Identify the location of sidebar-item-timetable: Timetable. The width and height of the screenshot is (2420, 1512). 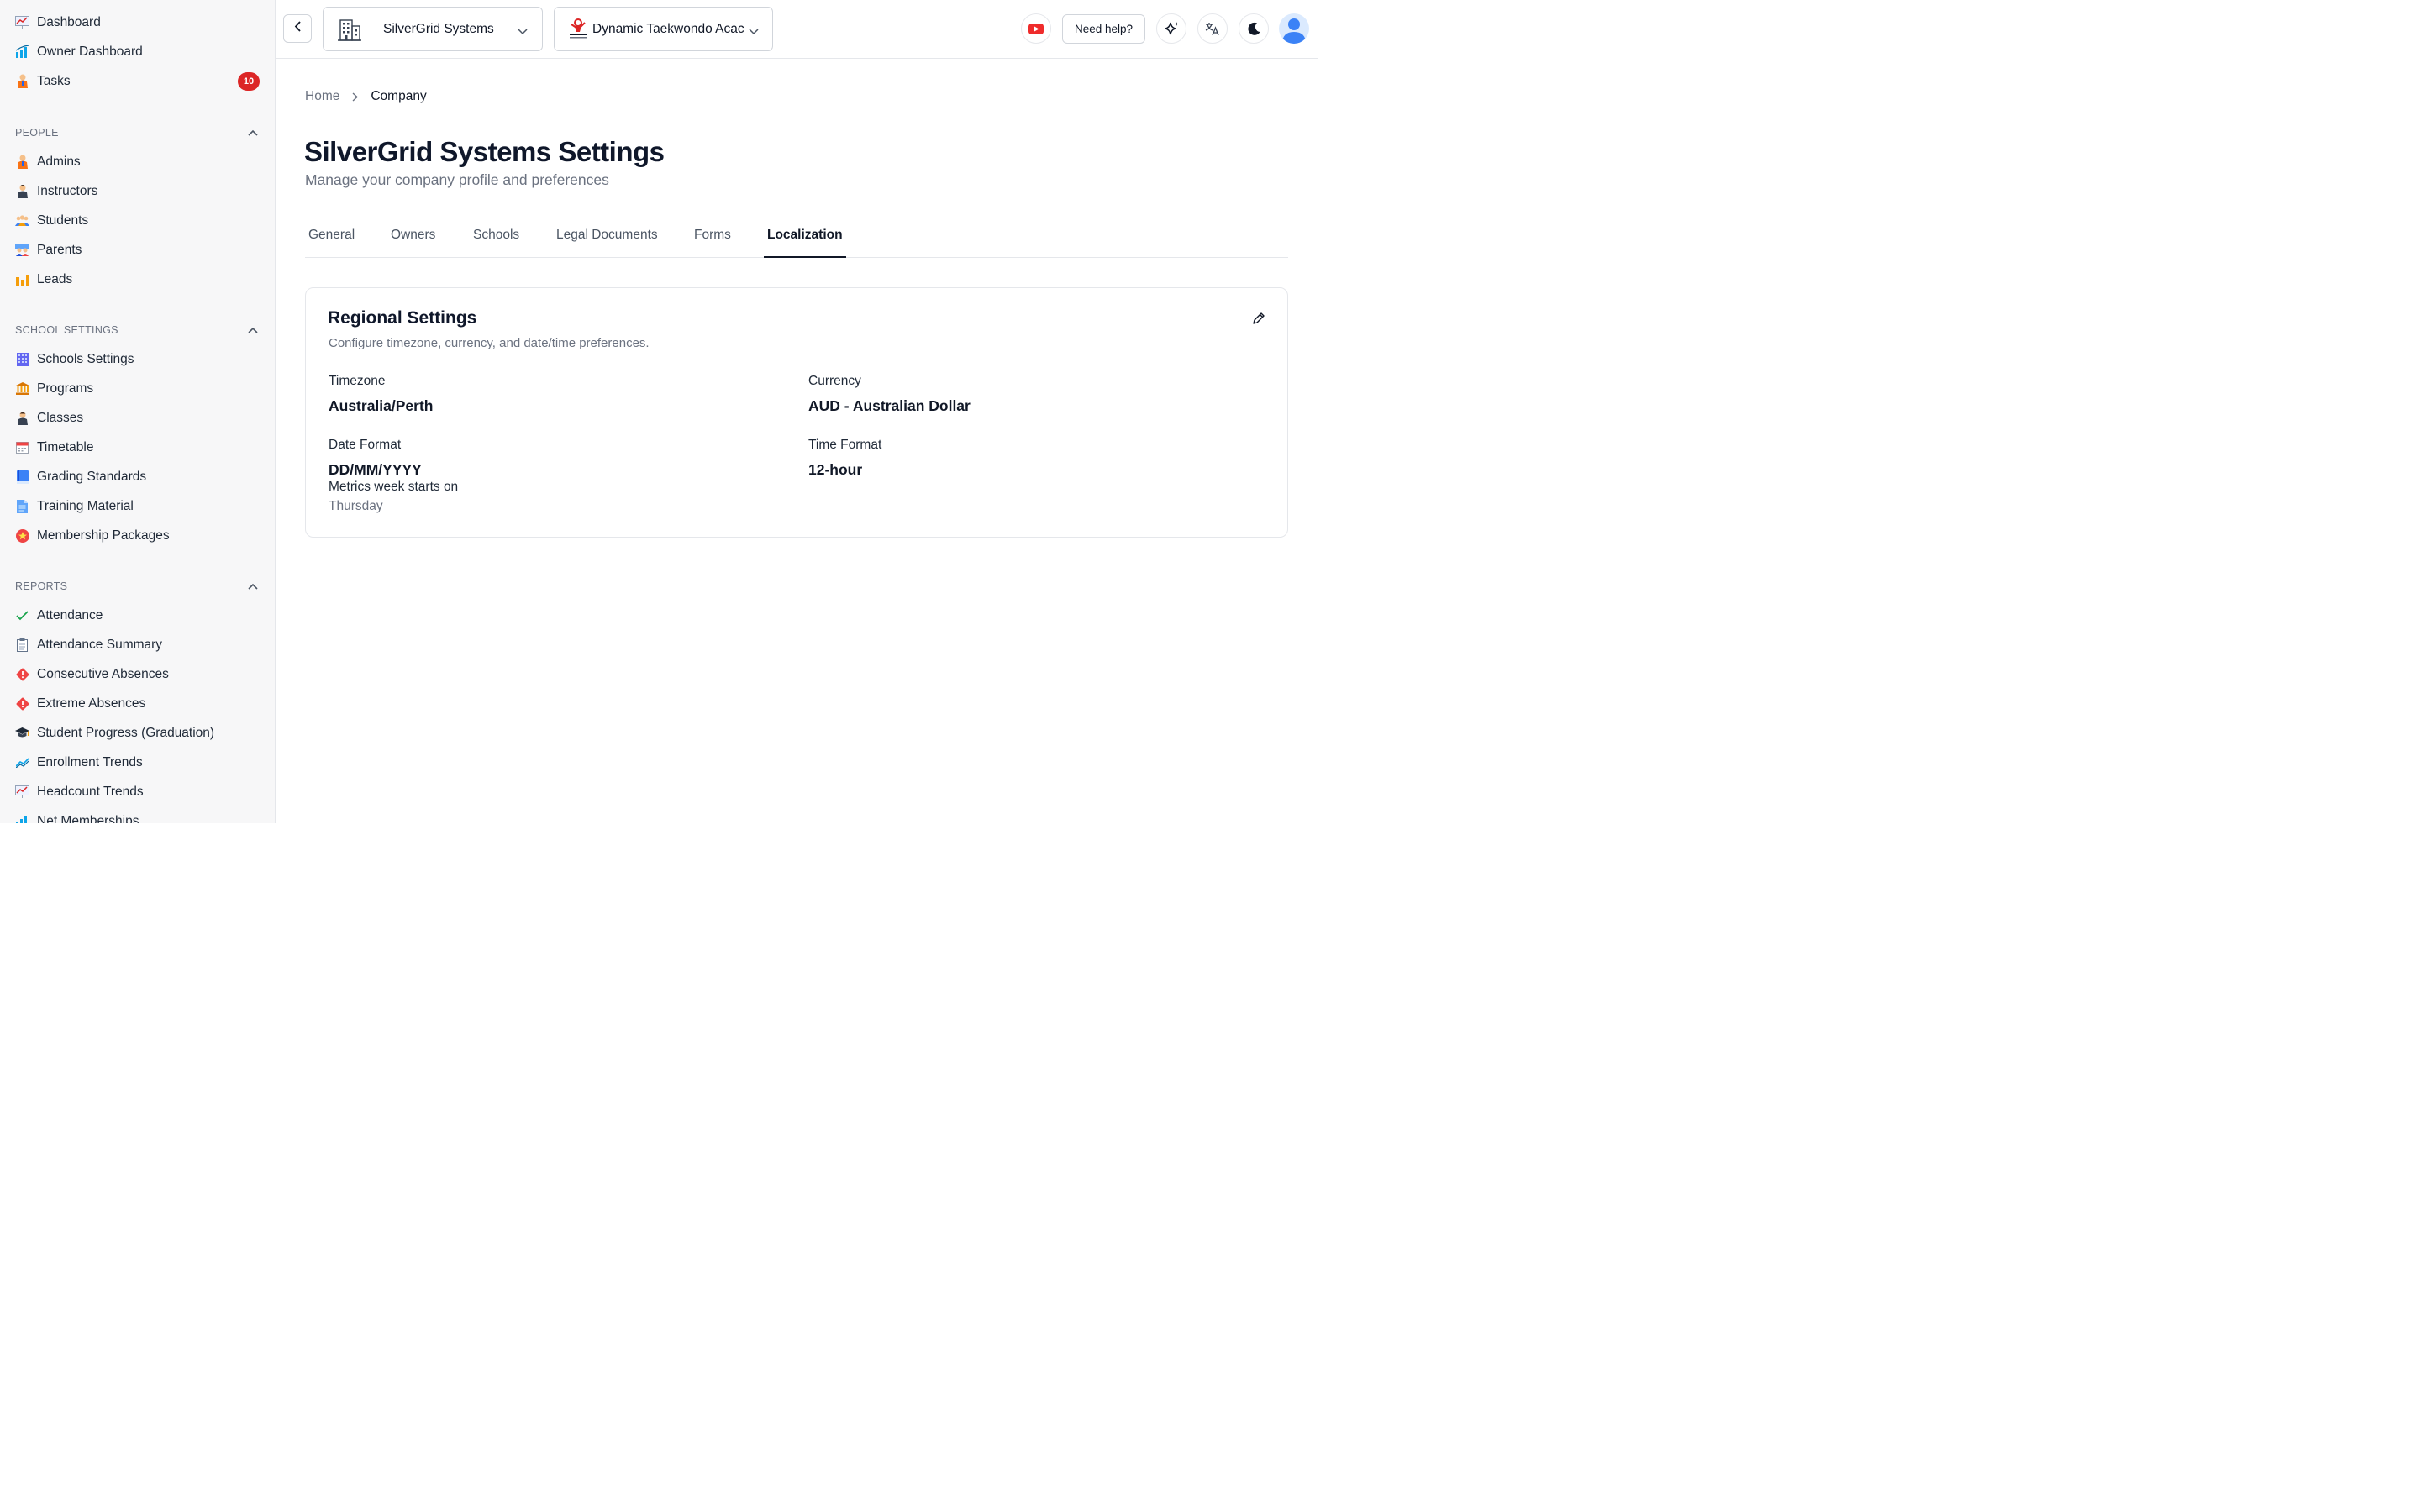
(138, 447).